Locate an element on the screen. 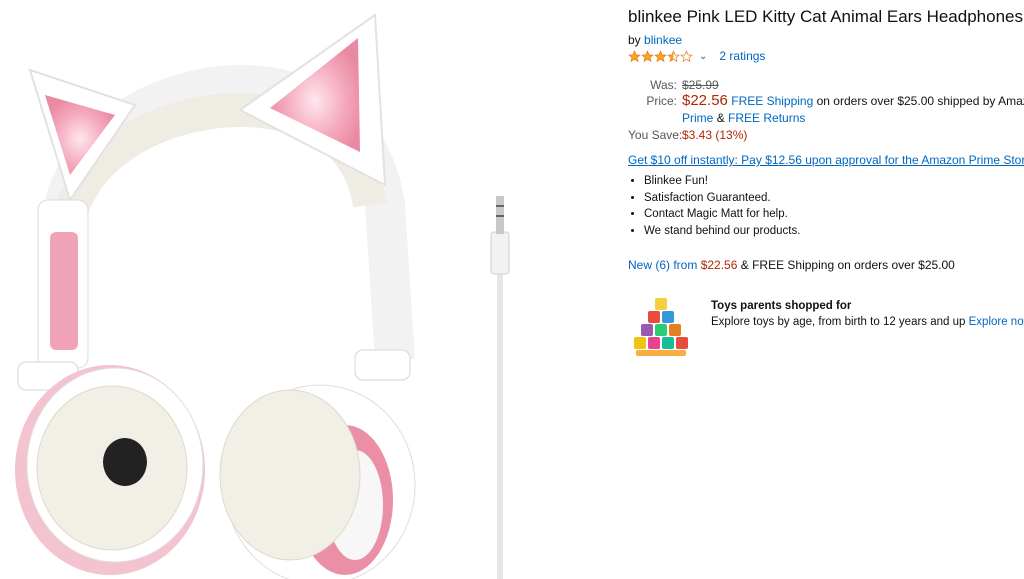 The width and height of the screenshot is (1024, 579). ratings-link: 2 ratings is located at coordinates (742, 56).